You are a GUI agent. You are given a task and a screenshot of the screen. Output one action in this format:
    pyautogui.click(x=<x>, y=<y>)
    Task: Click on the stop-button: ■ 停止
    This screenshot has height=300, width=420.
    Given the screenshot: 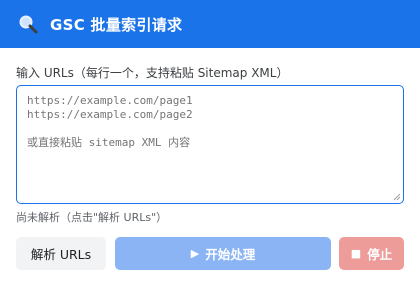 What is the action you would take?
    pyautogui.click(x=371, y=253)
    